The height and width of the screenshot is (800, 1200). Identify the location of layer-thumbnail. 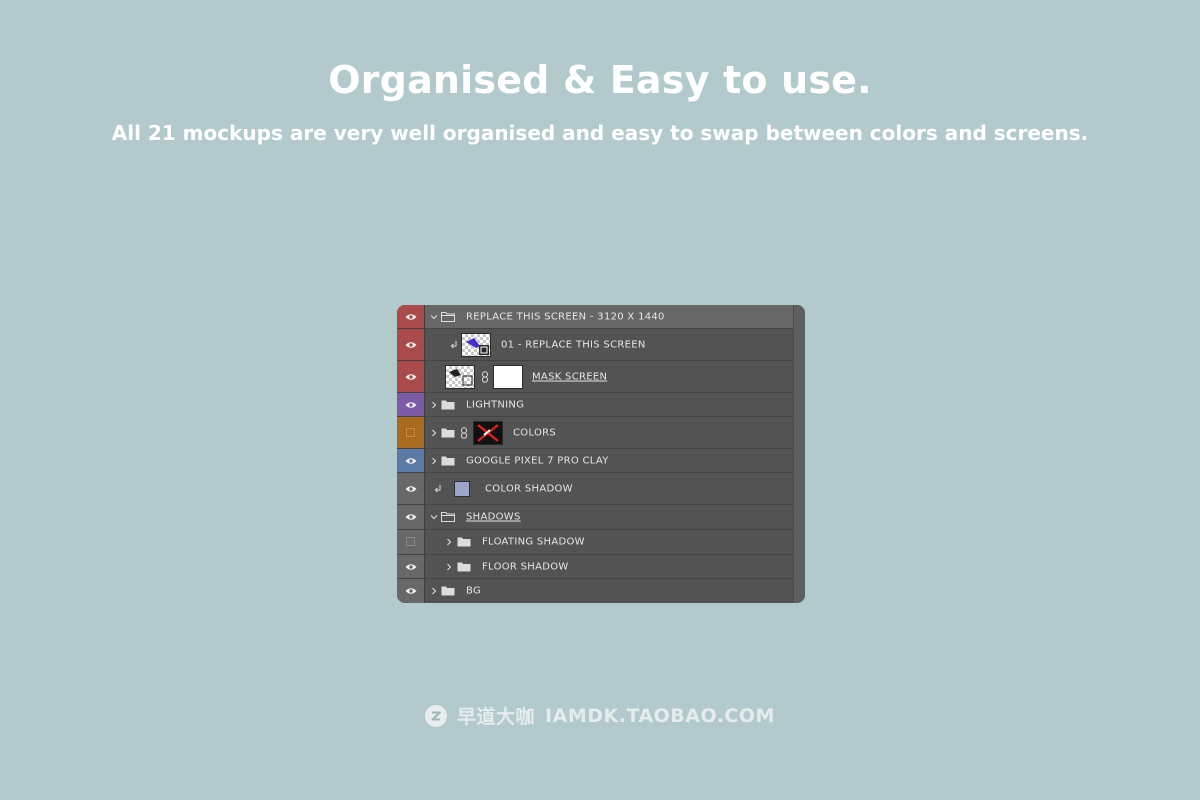
(460, 376).